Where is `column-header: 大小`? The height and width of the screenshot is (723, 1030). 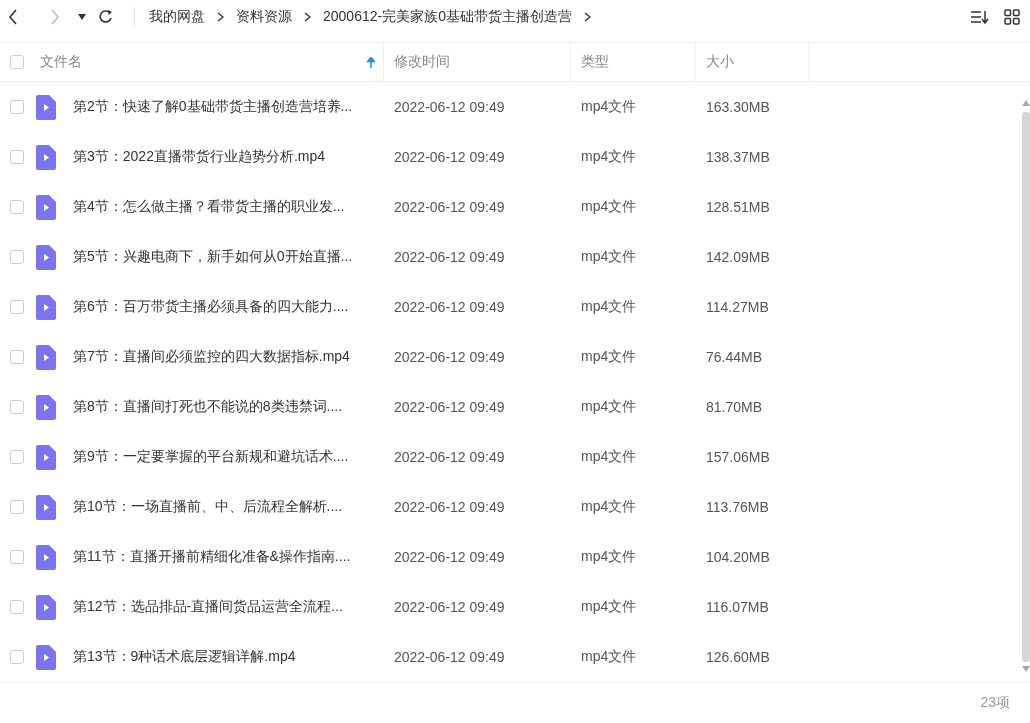
column-header: 大小 is located at coordinates (720, 62).